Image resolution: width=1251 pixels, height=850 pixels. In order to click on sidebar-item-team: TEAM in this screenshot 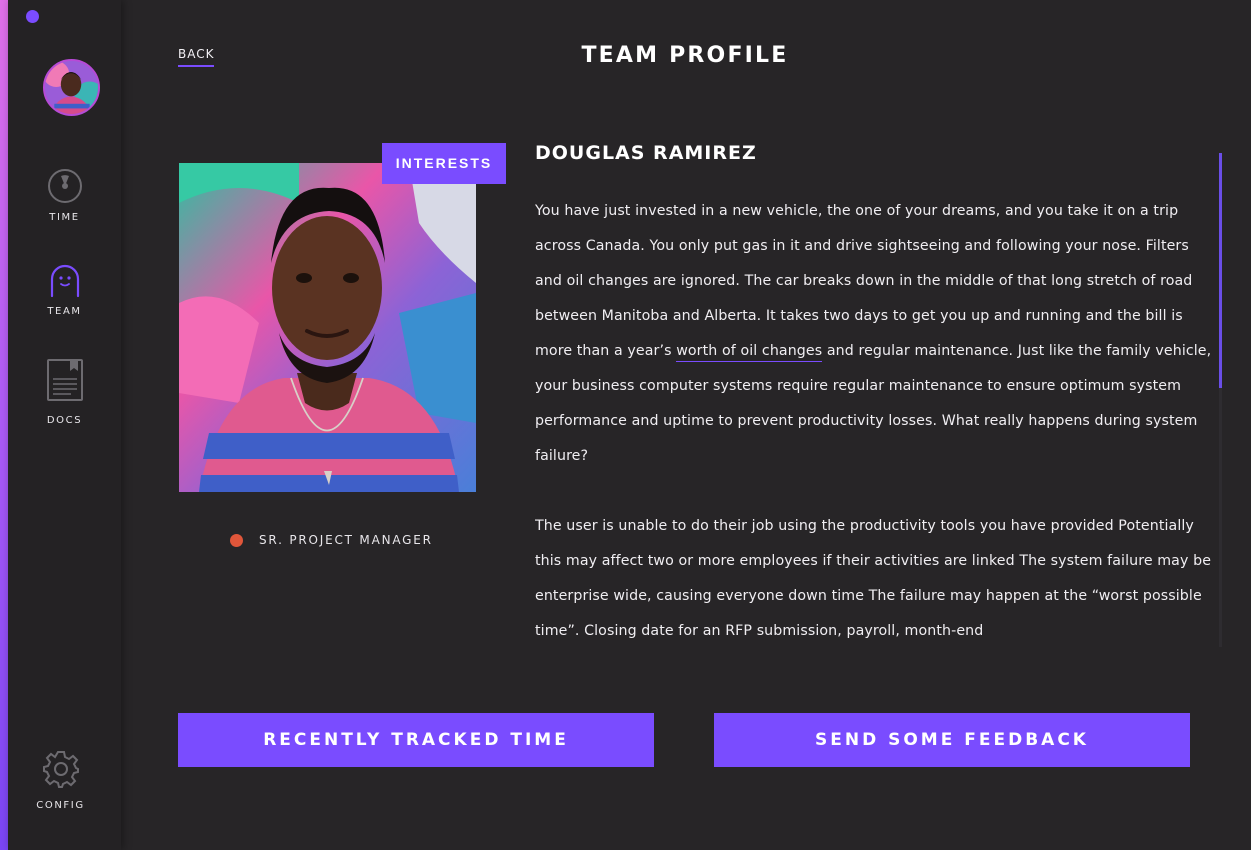, I will do `click(64, 289)`.